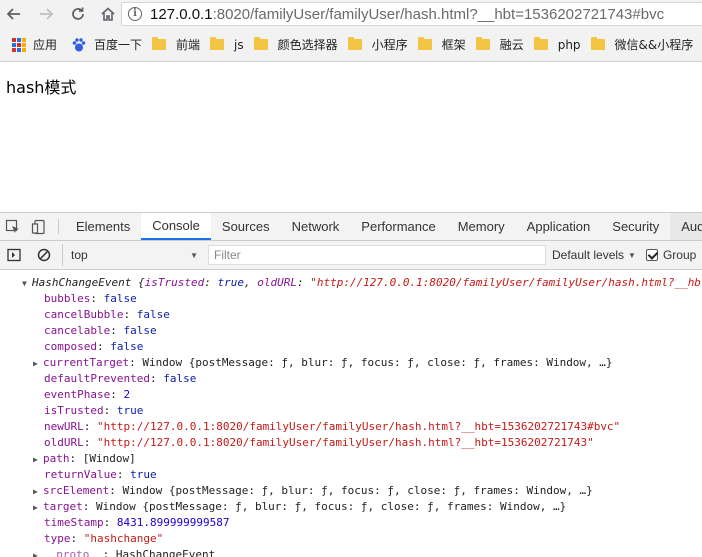 Image resolution: width=702 pixels, height=557 pixels. I want to click on tab-performance: Performance, so click(398, 226).